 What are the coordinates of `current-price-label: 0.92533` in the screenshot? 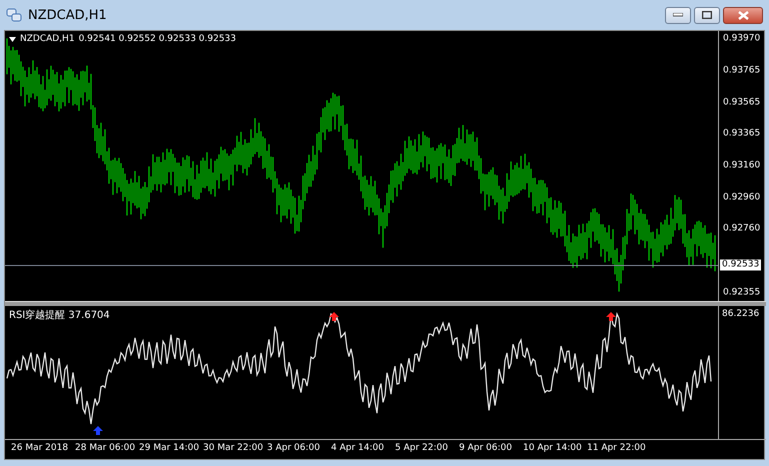 It's located at (741, 265).